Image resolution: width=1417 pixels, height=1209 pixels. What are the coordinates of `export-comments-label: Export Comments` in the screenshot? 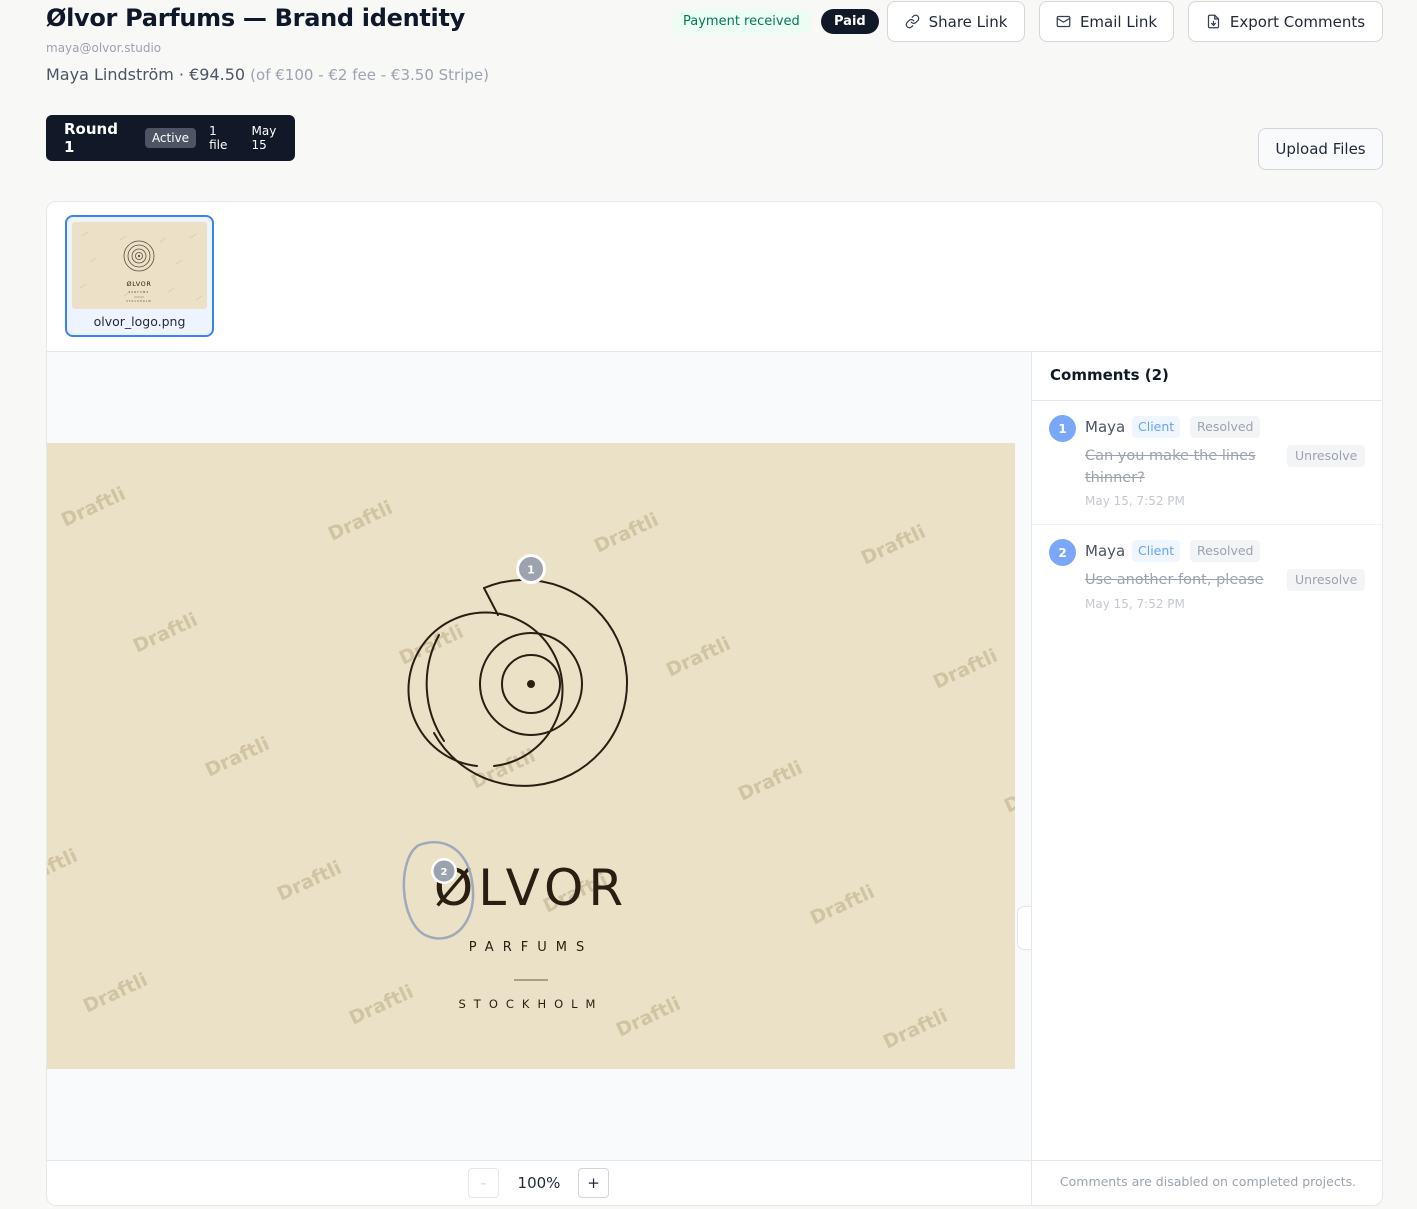 It's located at (1297, 21).